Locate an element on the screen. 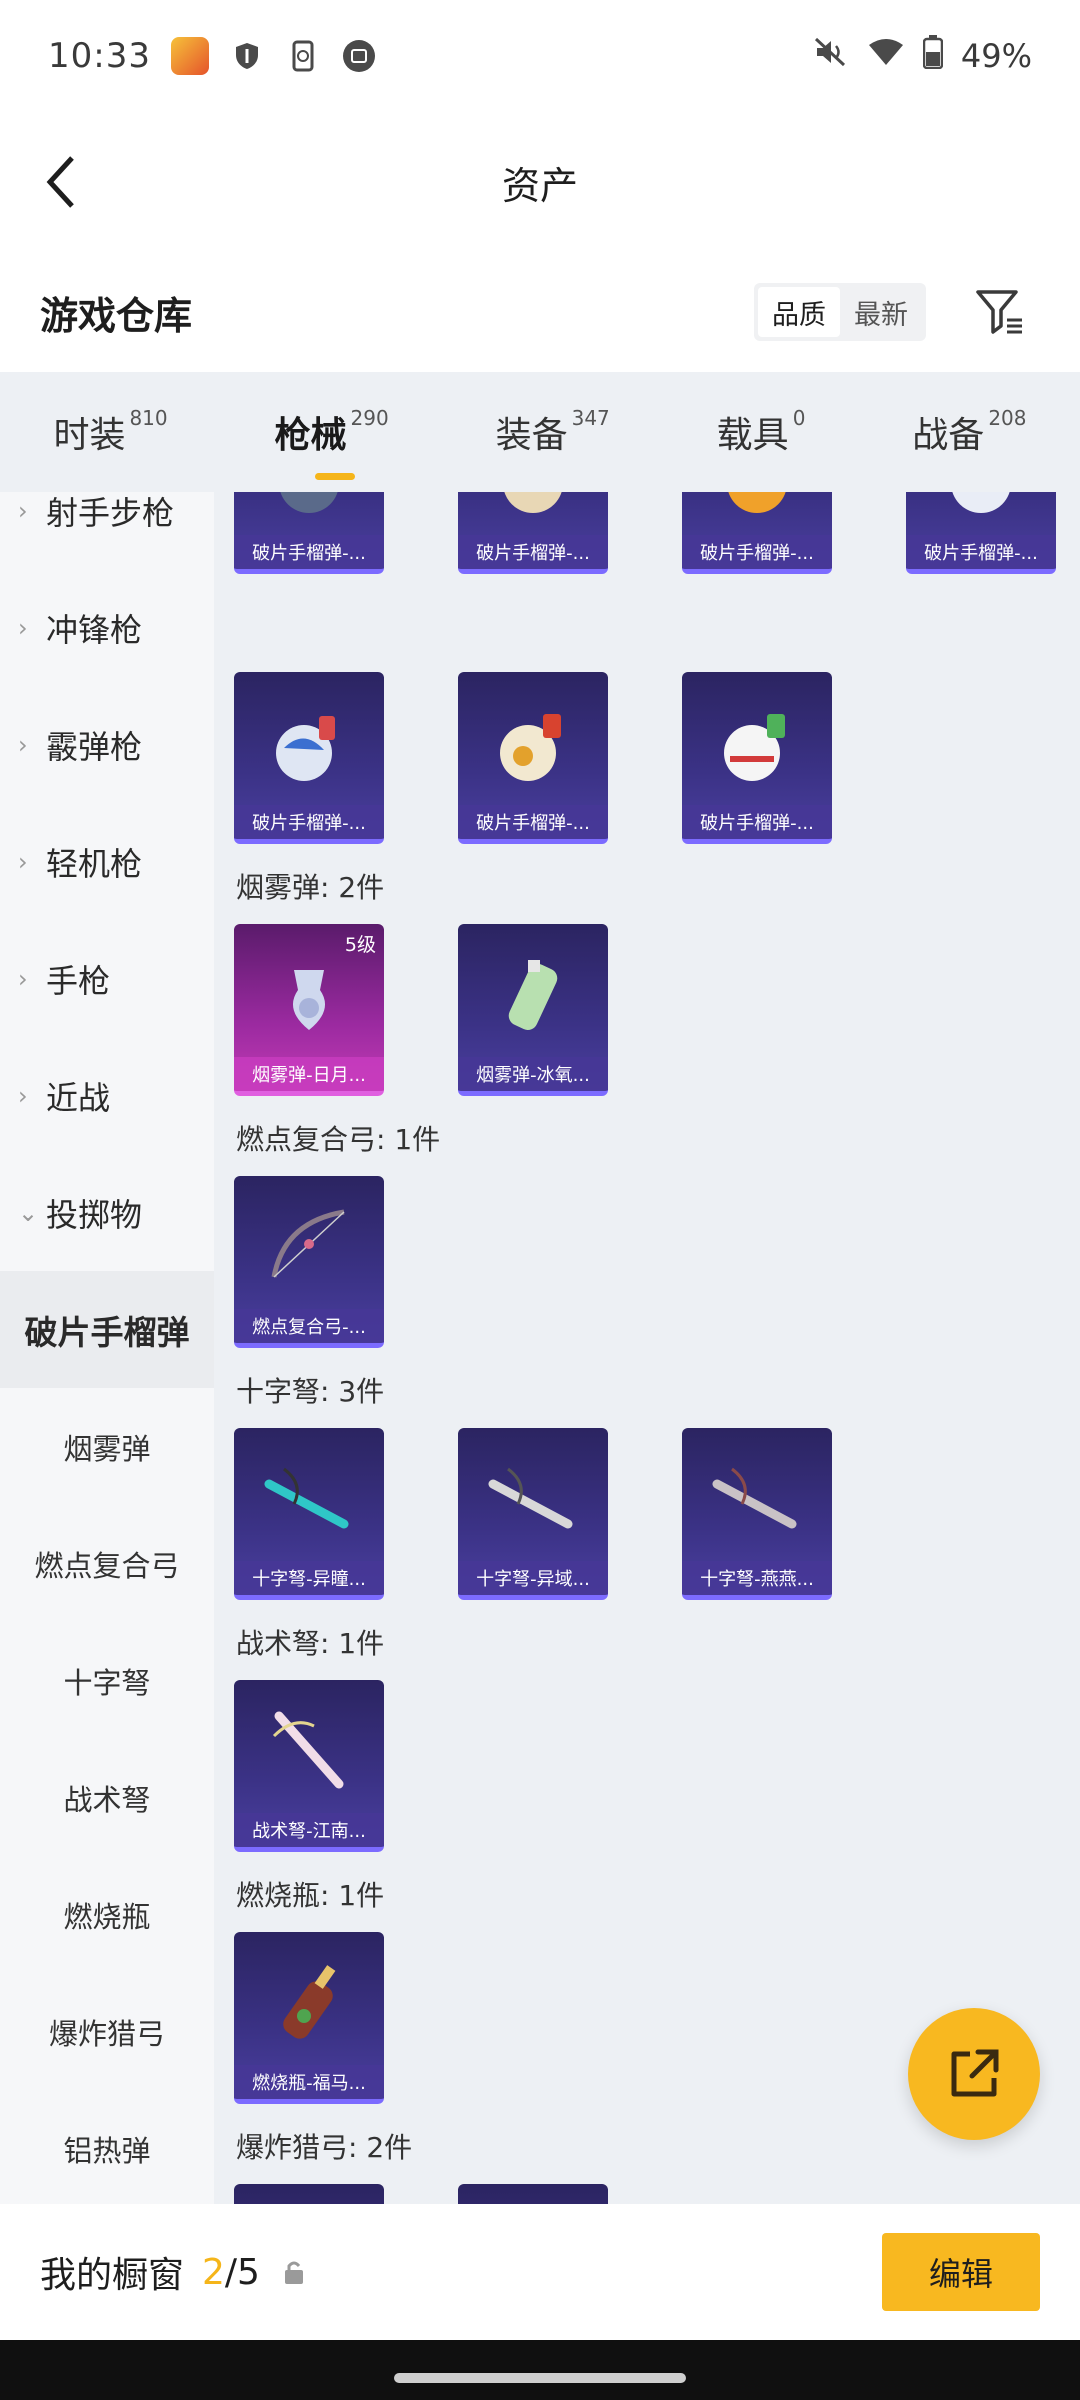  status-bar: 10:33 49% is located at coordinates (540, 56).